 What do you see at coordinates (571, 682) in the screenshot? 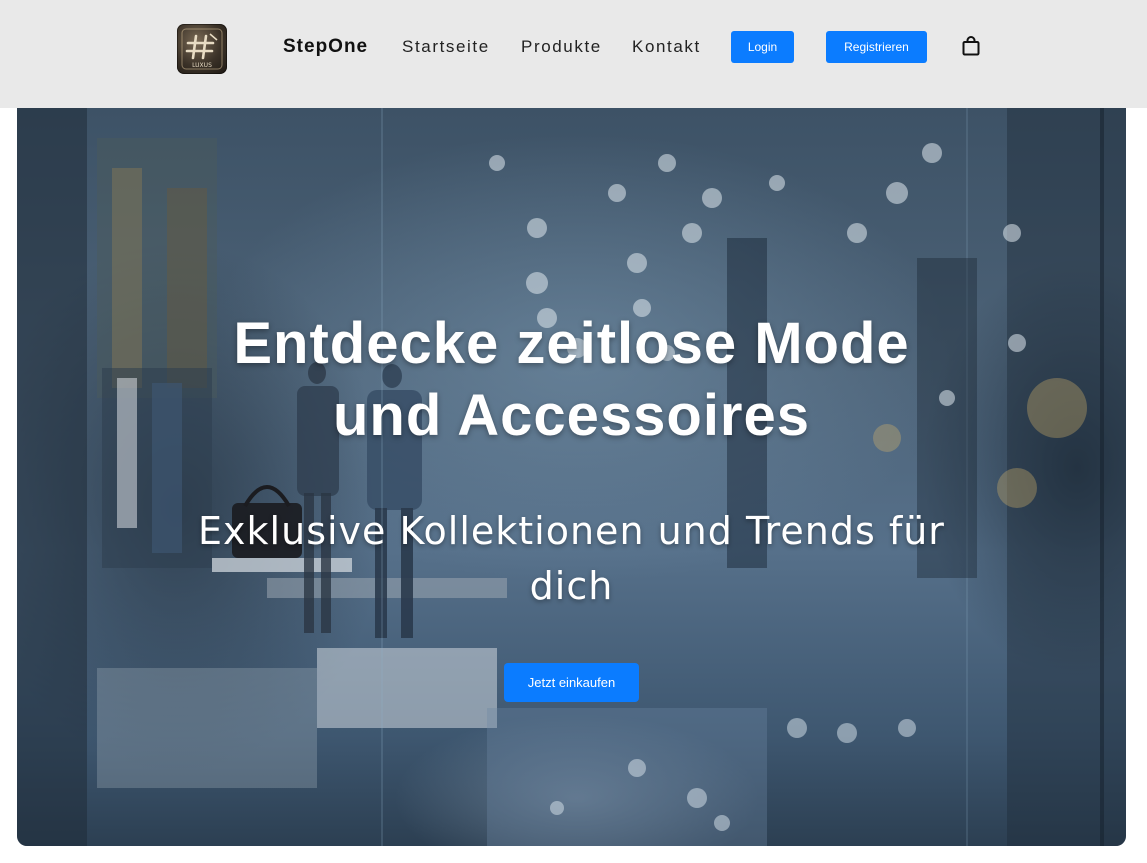
I see `shop-now-button: Jetzt einkaufen` at bounding box center [571, 682].